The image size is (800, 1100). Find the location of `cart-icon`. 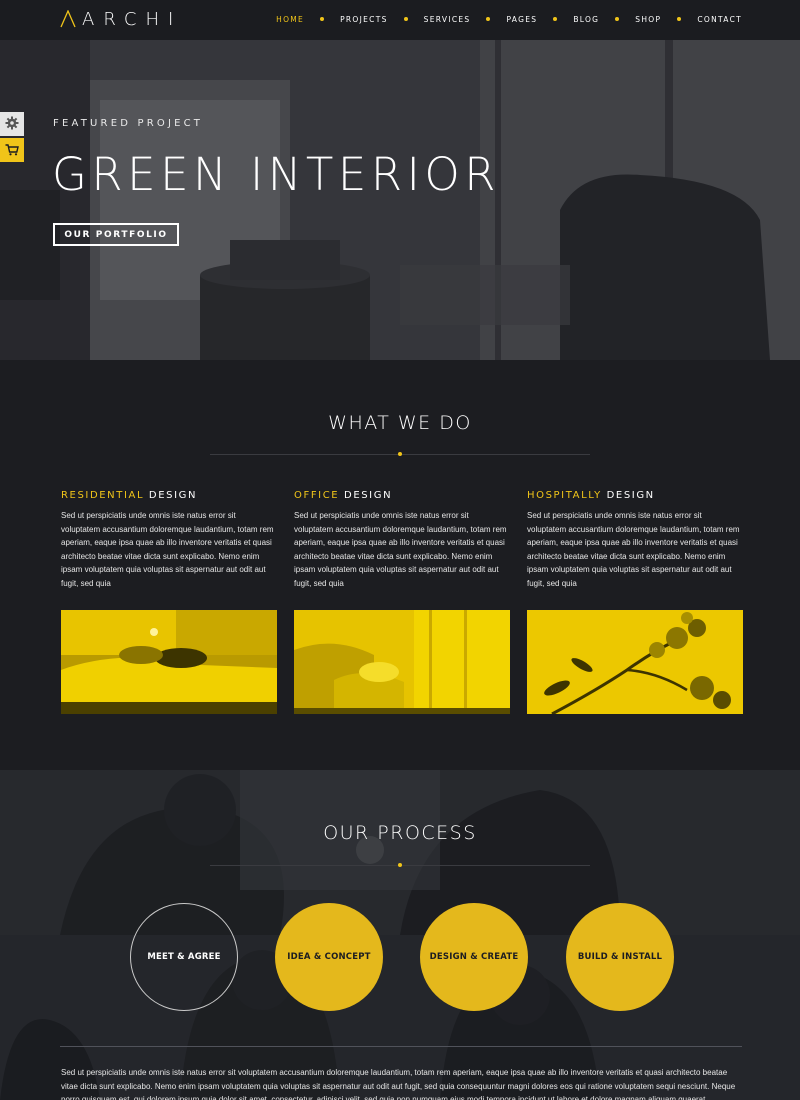

cart-icon is located at coordinates (12, 150).